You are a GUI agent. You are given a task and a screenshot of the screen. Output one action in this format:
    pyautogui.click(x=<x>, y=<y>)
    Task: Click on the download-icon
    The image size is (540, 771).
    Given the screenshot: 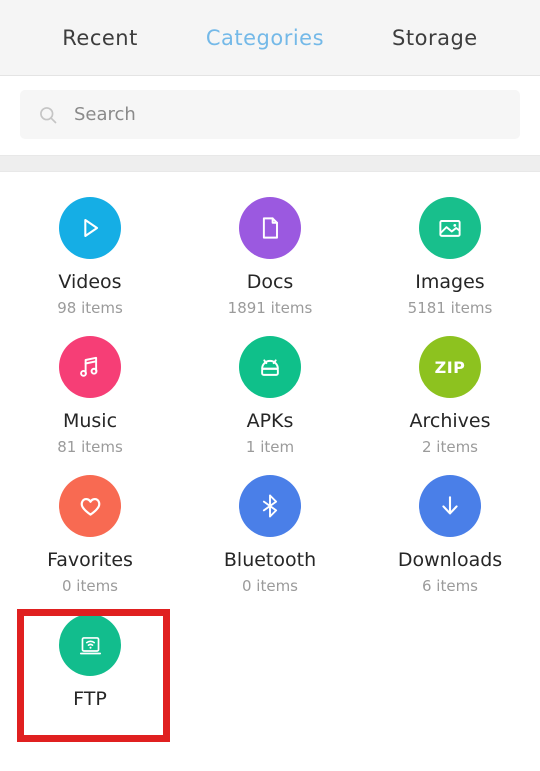 What is the action you would take?
    pyautogui.click(x=450, y=506)
    